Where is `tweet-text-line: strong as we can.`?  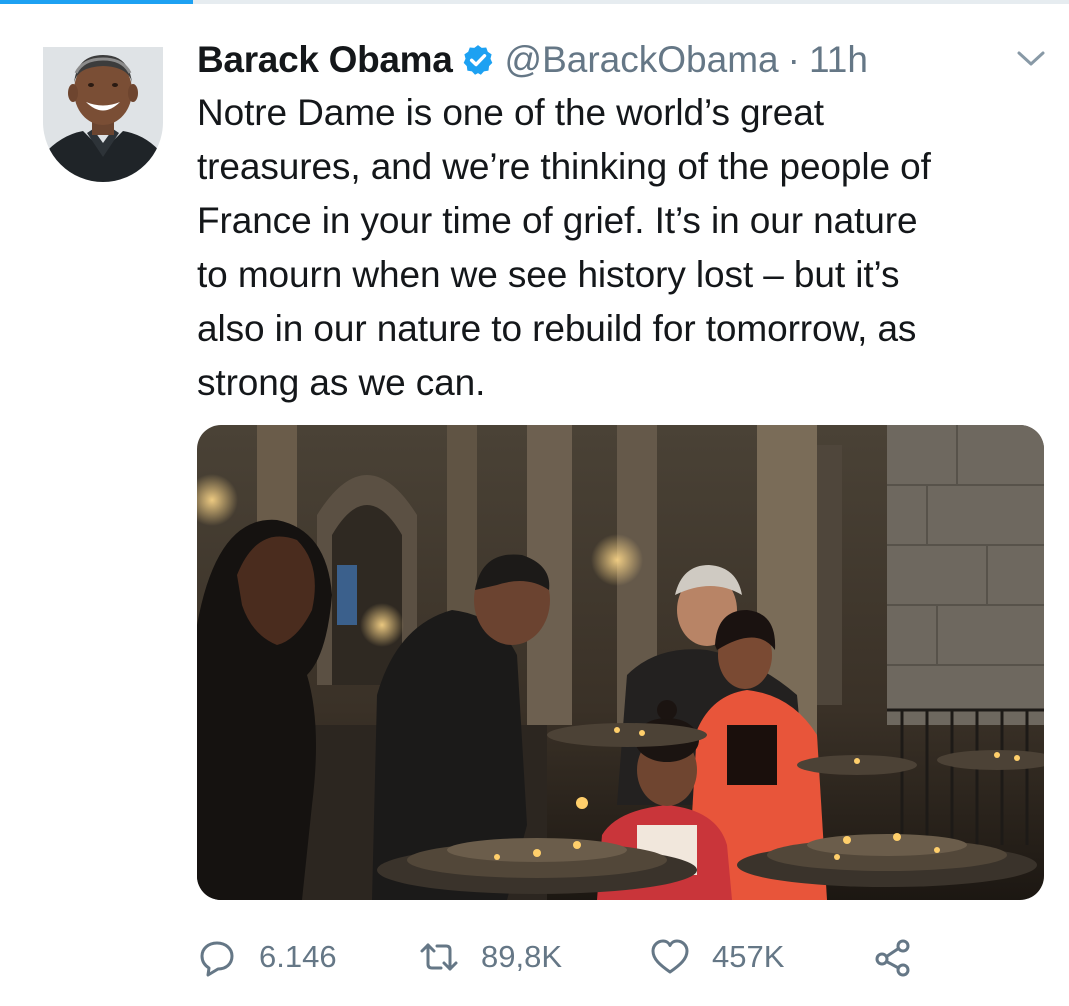 tweet-text-line: strong as we can. is located at coordinates (341, 382).